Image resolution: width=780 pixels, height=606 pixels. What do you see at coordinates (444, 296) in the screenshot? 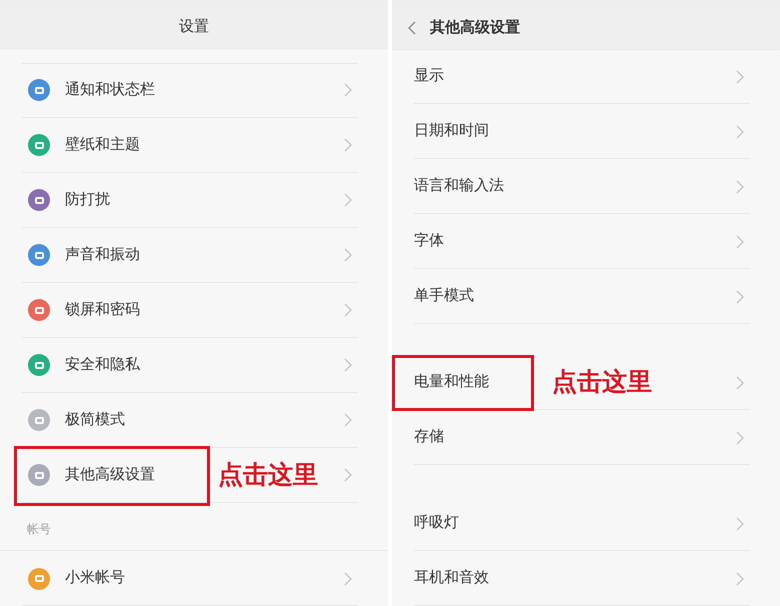
I see `row-label: 单手模式` at bounding box center [444, 296].